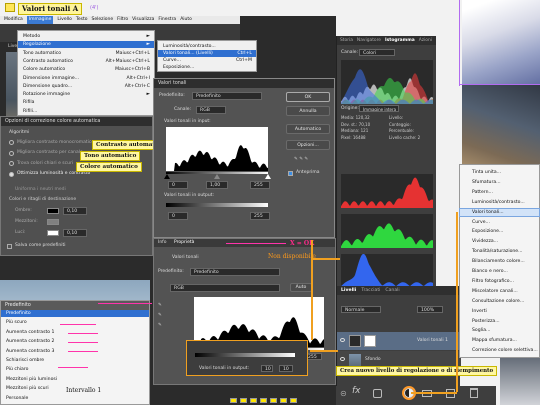  Describe the element at coordinates (86, 36) in the screenshot. I see `image-menu-item: Metodo ►` at that location.